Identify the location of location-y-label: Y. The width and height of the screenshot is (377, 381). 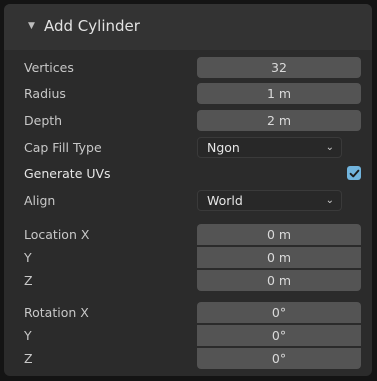
(28, 257).